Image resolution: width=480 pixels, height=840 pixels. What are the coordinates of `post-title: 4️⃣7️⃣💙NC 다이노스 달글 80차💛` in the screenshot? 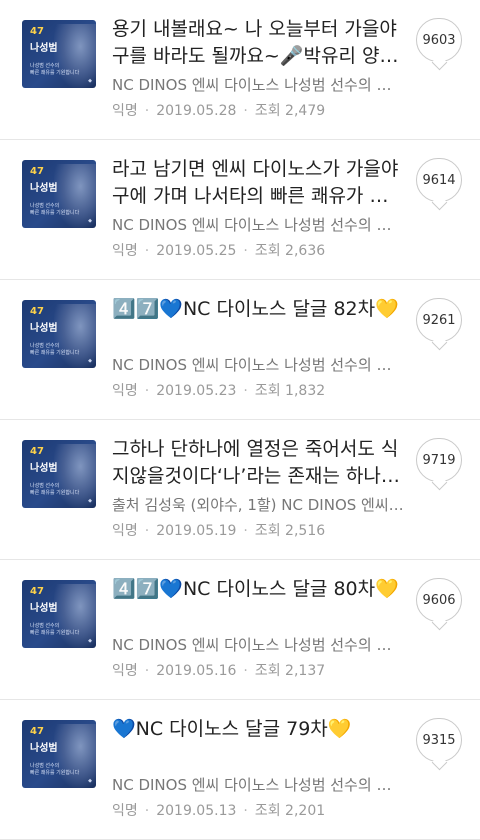 It's located at (257, 589).